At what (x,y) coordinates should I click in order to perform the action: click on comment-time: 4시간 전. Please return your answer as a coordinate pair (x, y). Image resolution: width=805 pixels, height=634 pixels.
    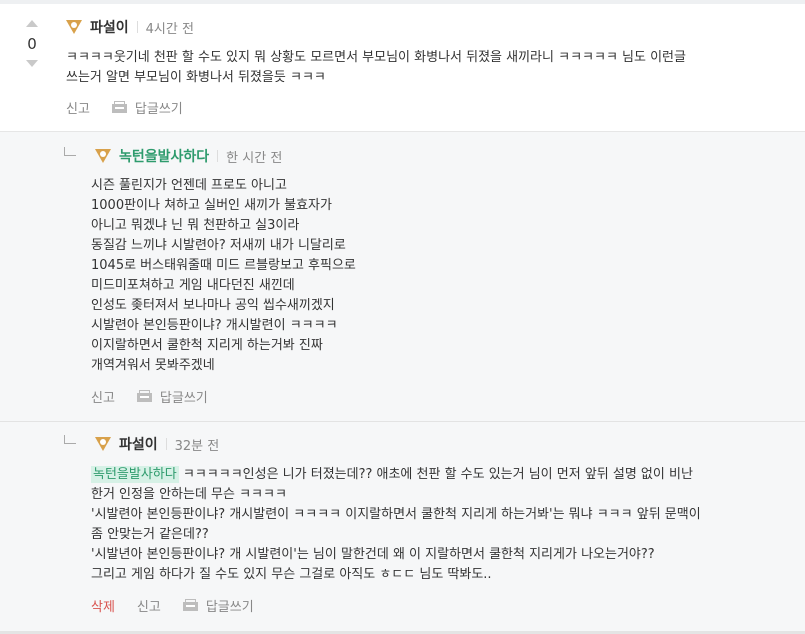
    Looking at the image, I should click on (169, 29).